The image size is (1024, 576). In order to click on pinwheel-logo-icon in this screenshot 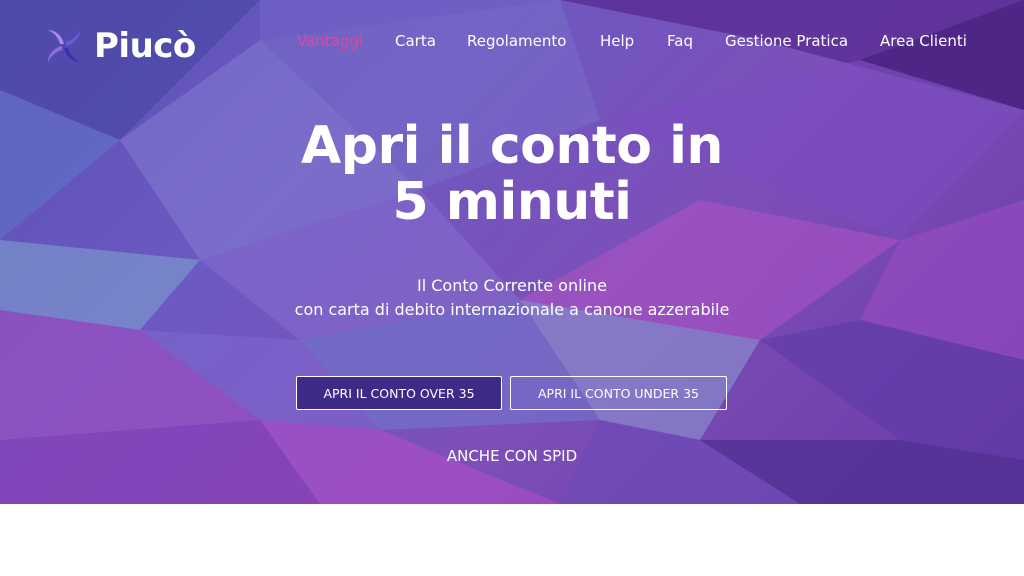, I will do `click(64, 46)`.